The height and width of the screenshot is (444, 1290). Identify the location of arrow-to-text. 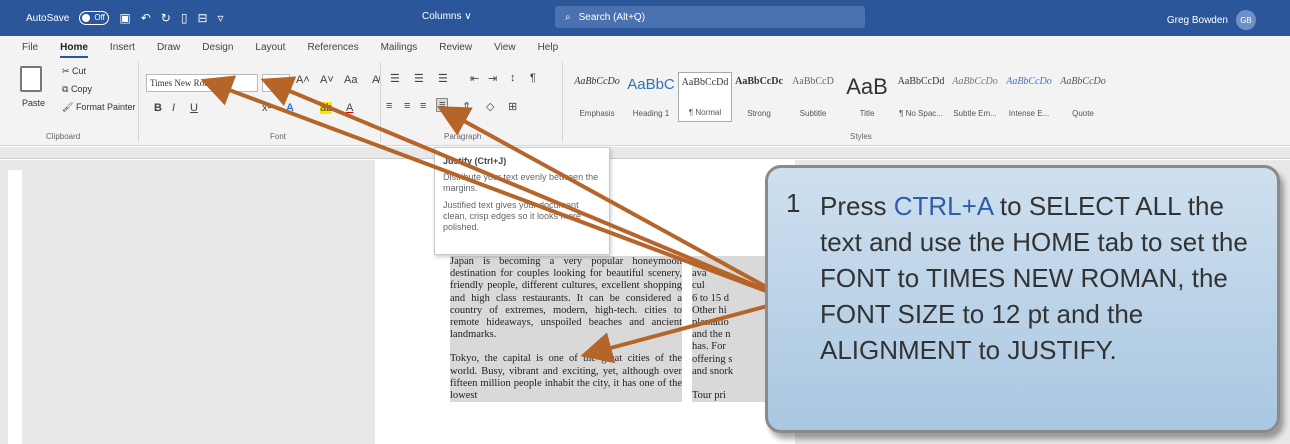
(685, 331).